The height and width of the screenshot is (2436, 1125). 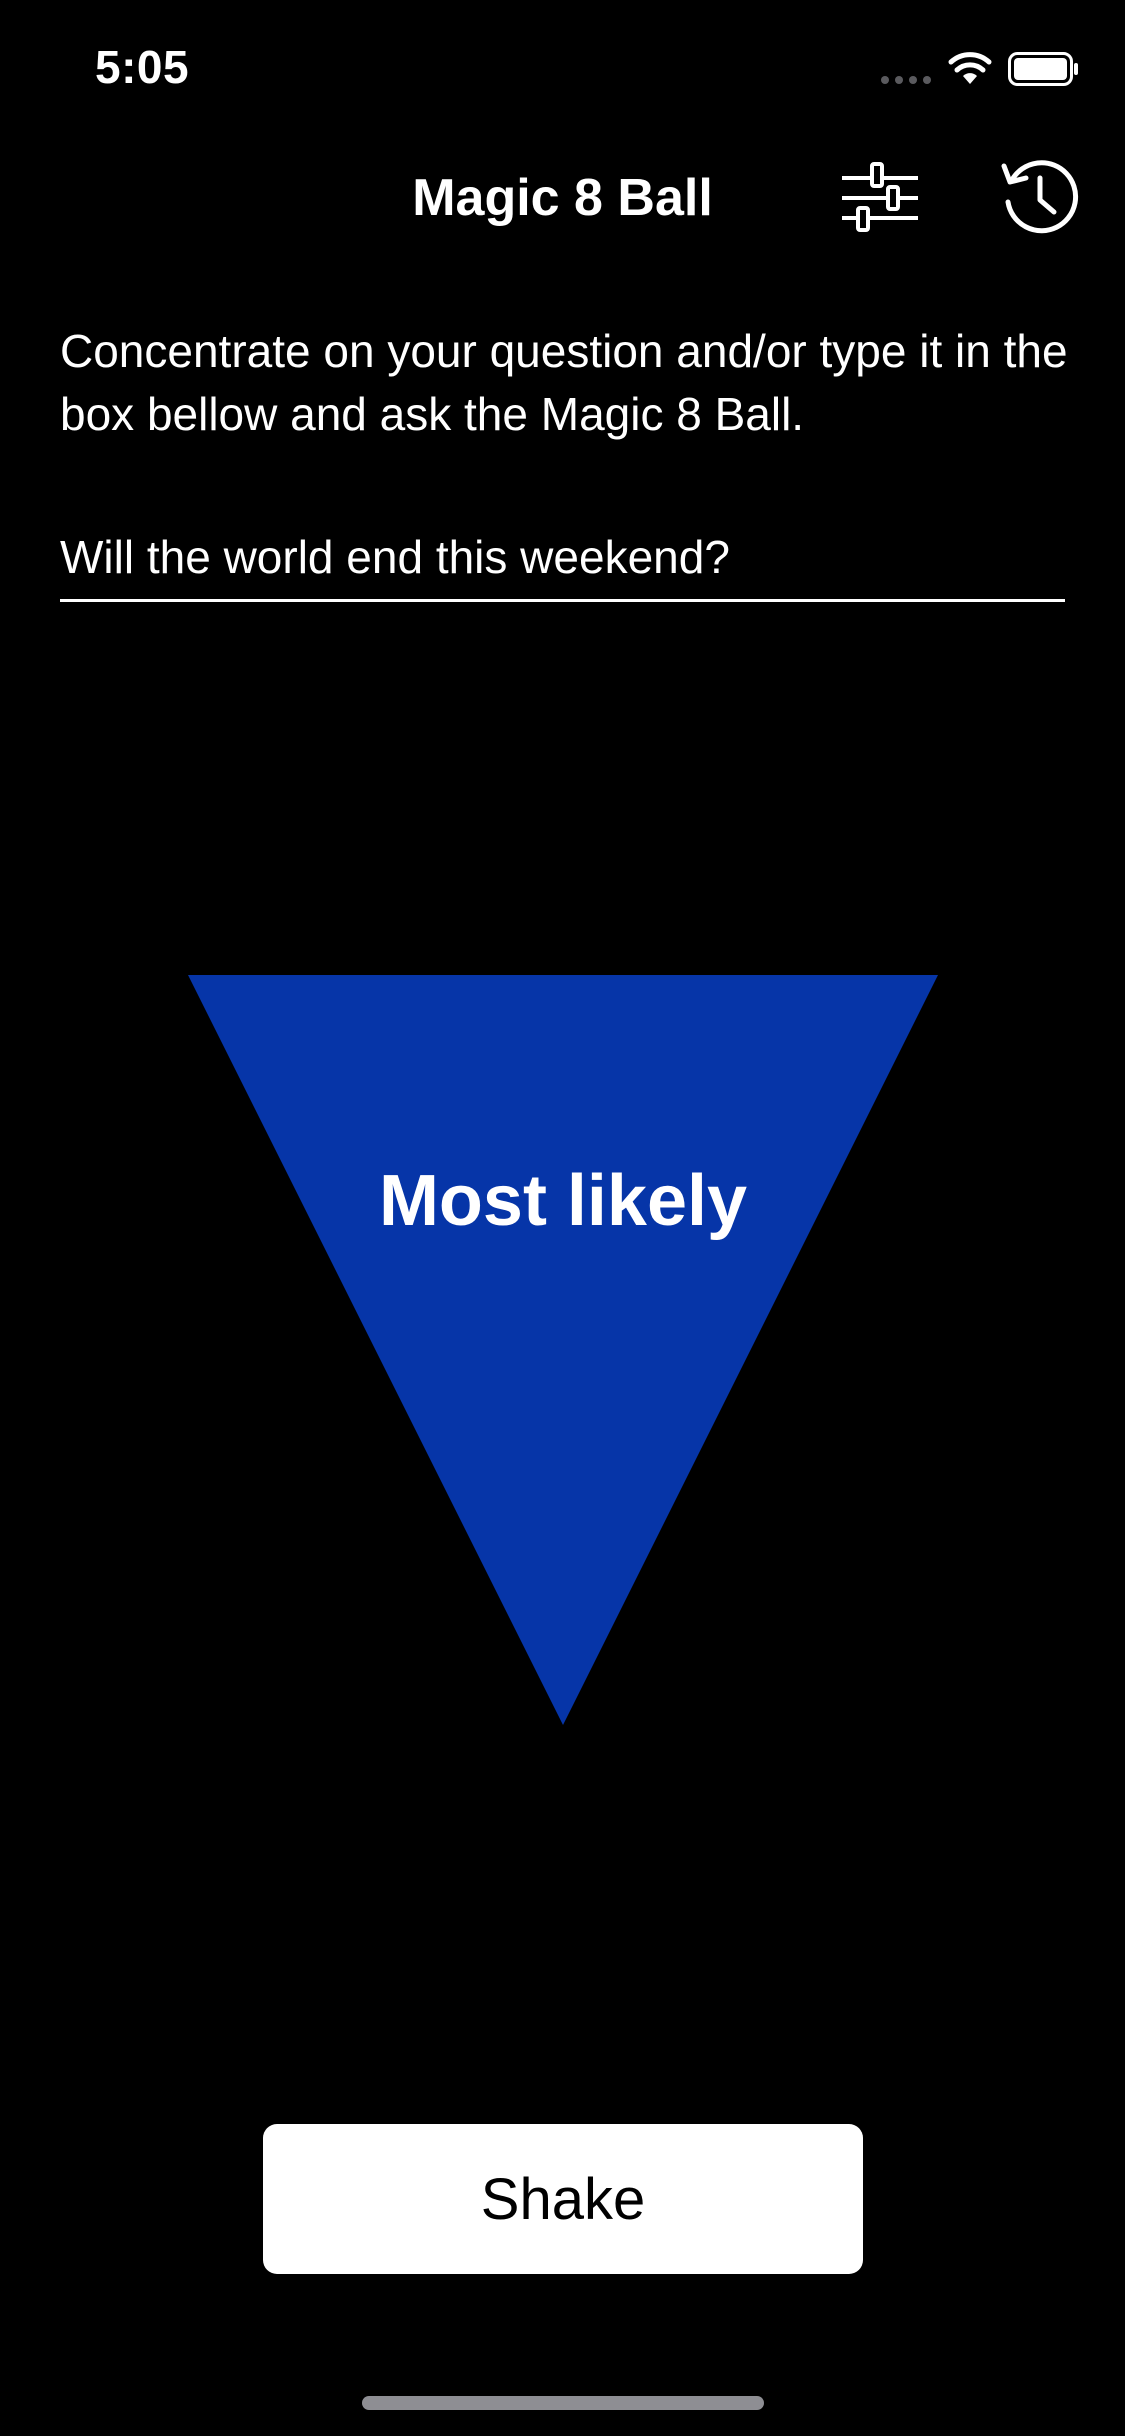 What do you see at coordinates (563, 2199) in the screenshot?
I see `shake-button: Shake` at bounding box center [563, 2199].